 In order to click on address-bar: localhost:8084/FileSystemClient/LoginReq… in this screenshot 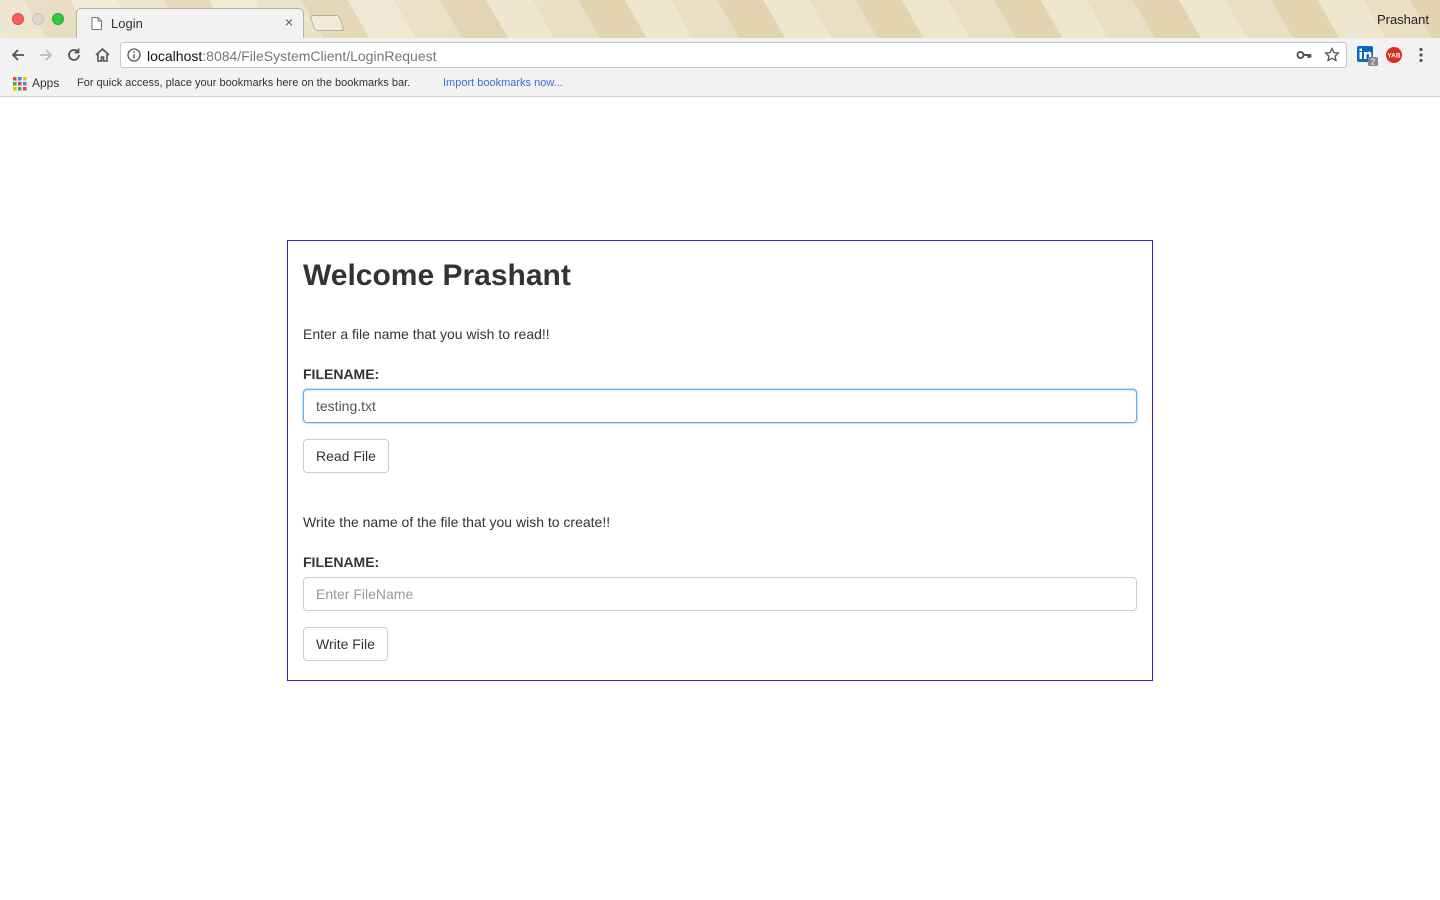, I will do `click(733, 55)`.